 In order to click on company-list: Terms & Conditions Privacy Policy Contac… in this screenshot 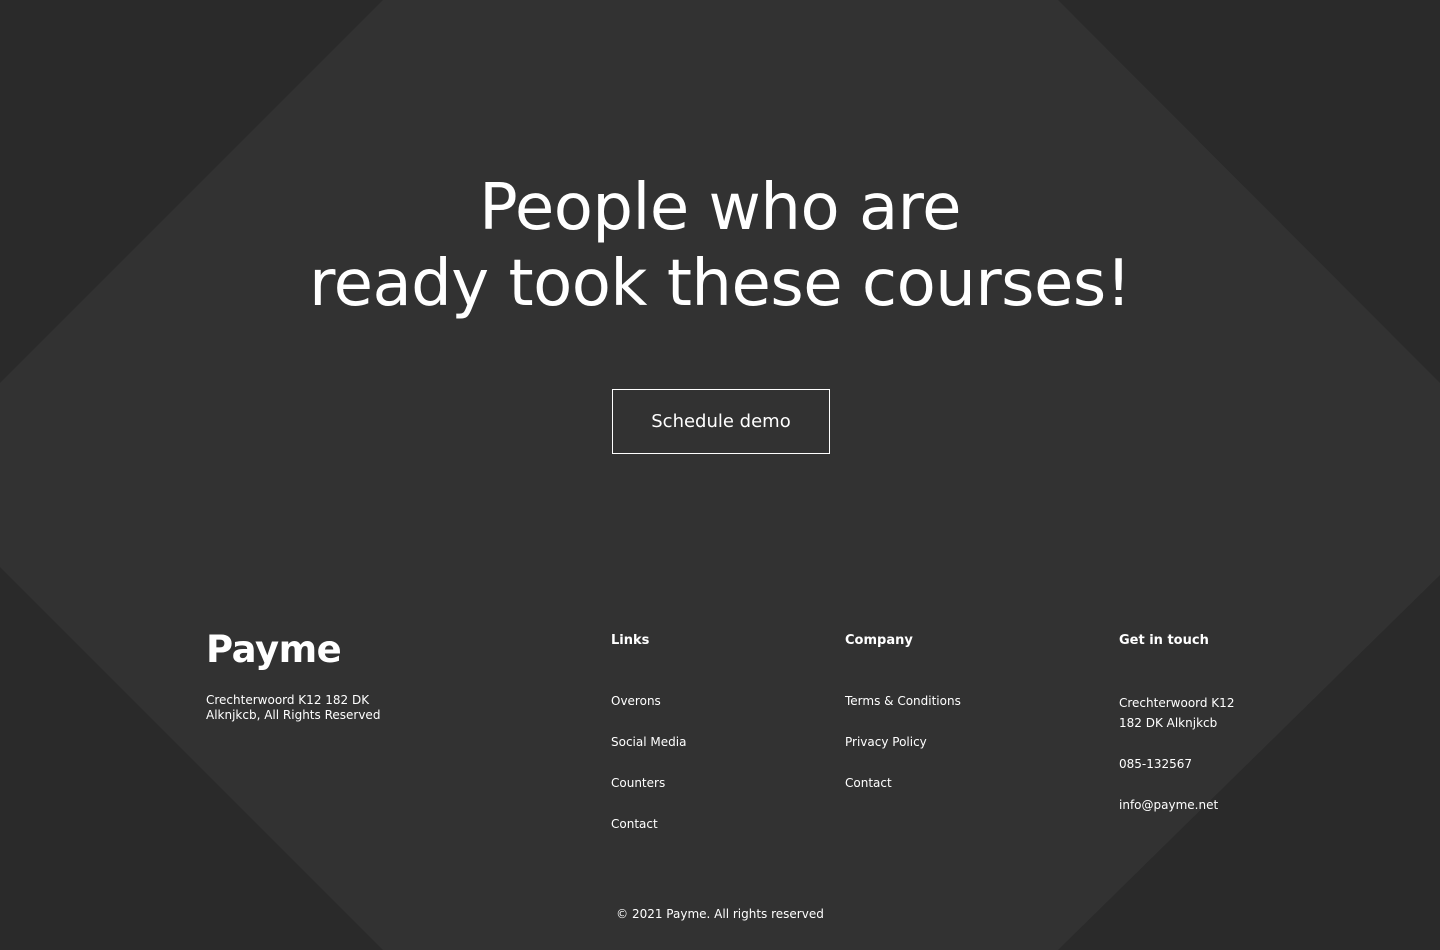, I will do `click(903, 742)`.